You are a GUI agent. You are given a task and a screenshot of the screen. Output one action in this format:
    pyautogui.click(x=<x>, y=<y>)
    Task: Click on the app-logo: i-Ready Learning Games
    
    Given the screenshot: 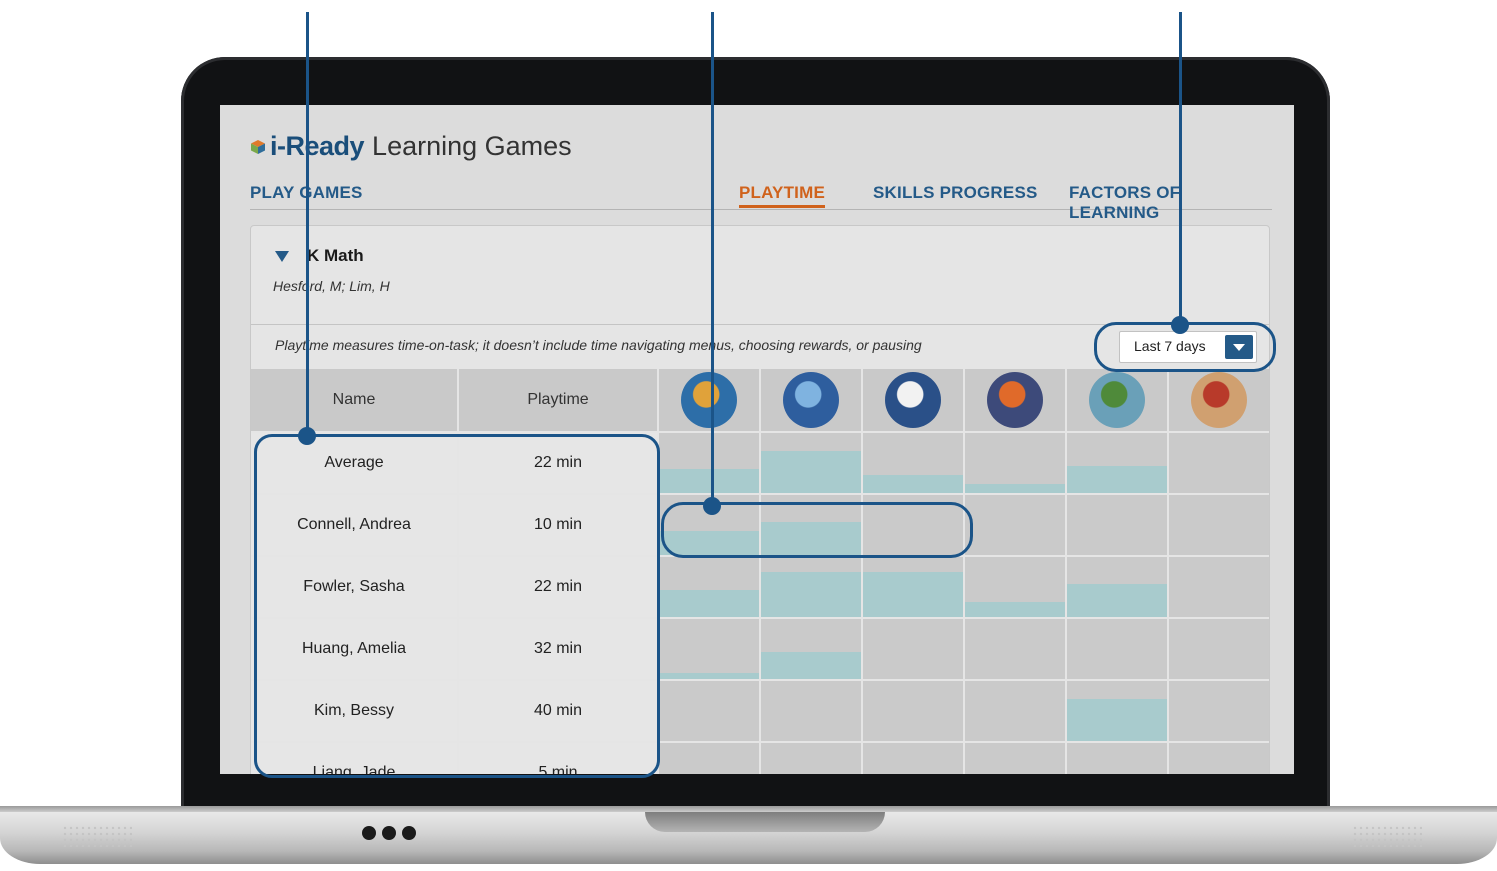 What is the action you would take?
    pyautogui.click(x=411, y=146)
    